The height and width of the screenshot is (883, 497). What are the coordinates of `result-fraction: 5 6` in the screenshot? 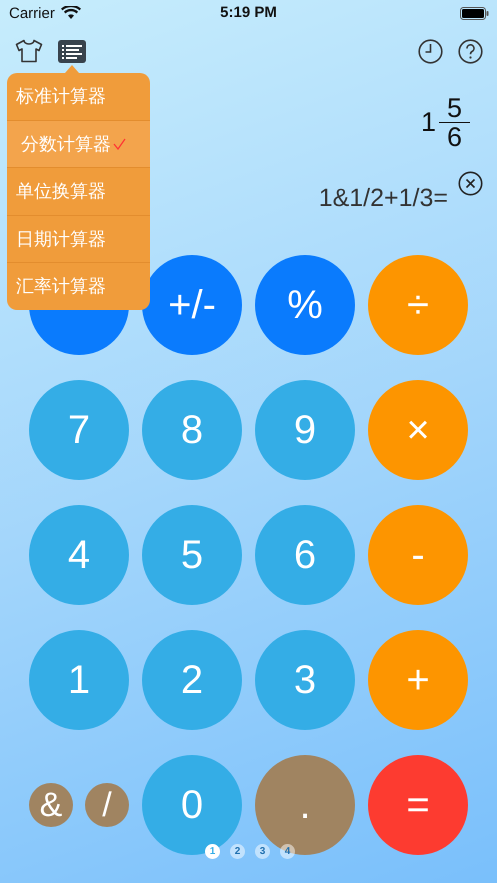 It's located at (454, 122).